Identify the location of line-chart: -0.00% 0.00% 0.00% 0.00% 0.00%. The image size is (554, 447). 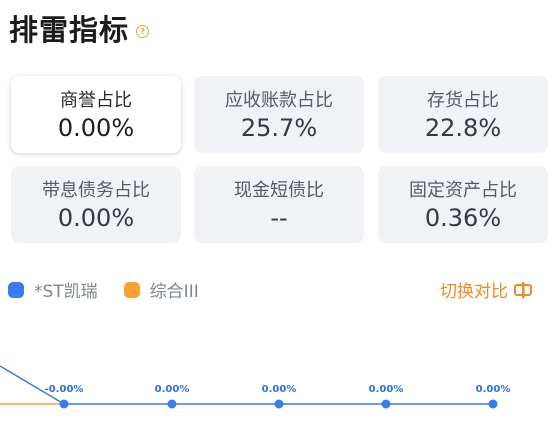
(255, 387).